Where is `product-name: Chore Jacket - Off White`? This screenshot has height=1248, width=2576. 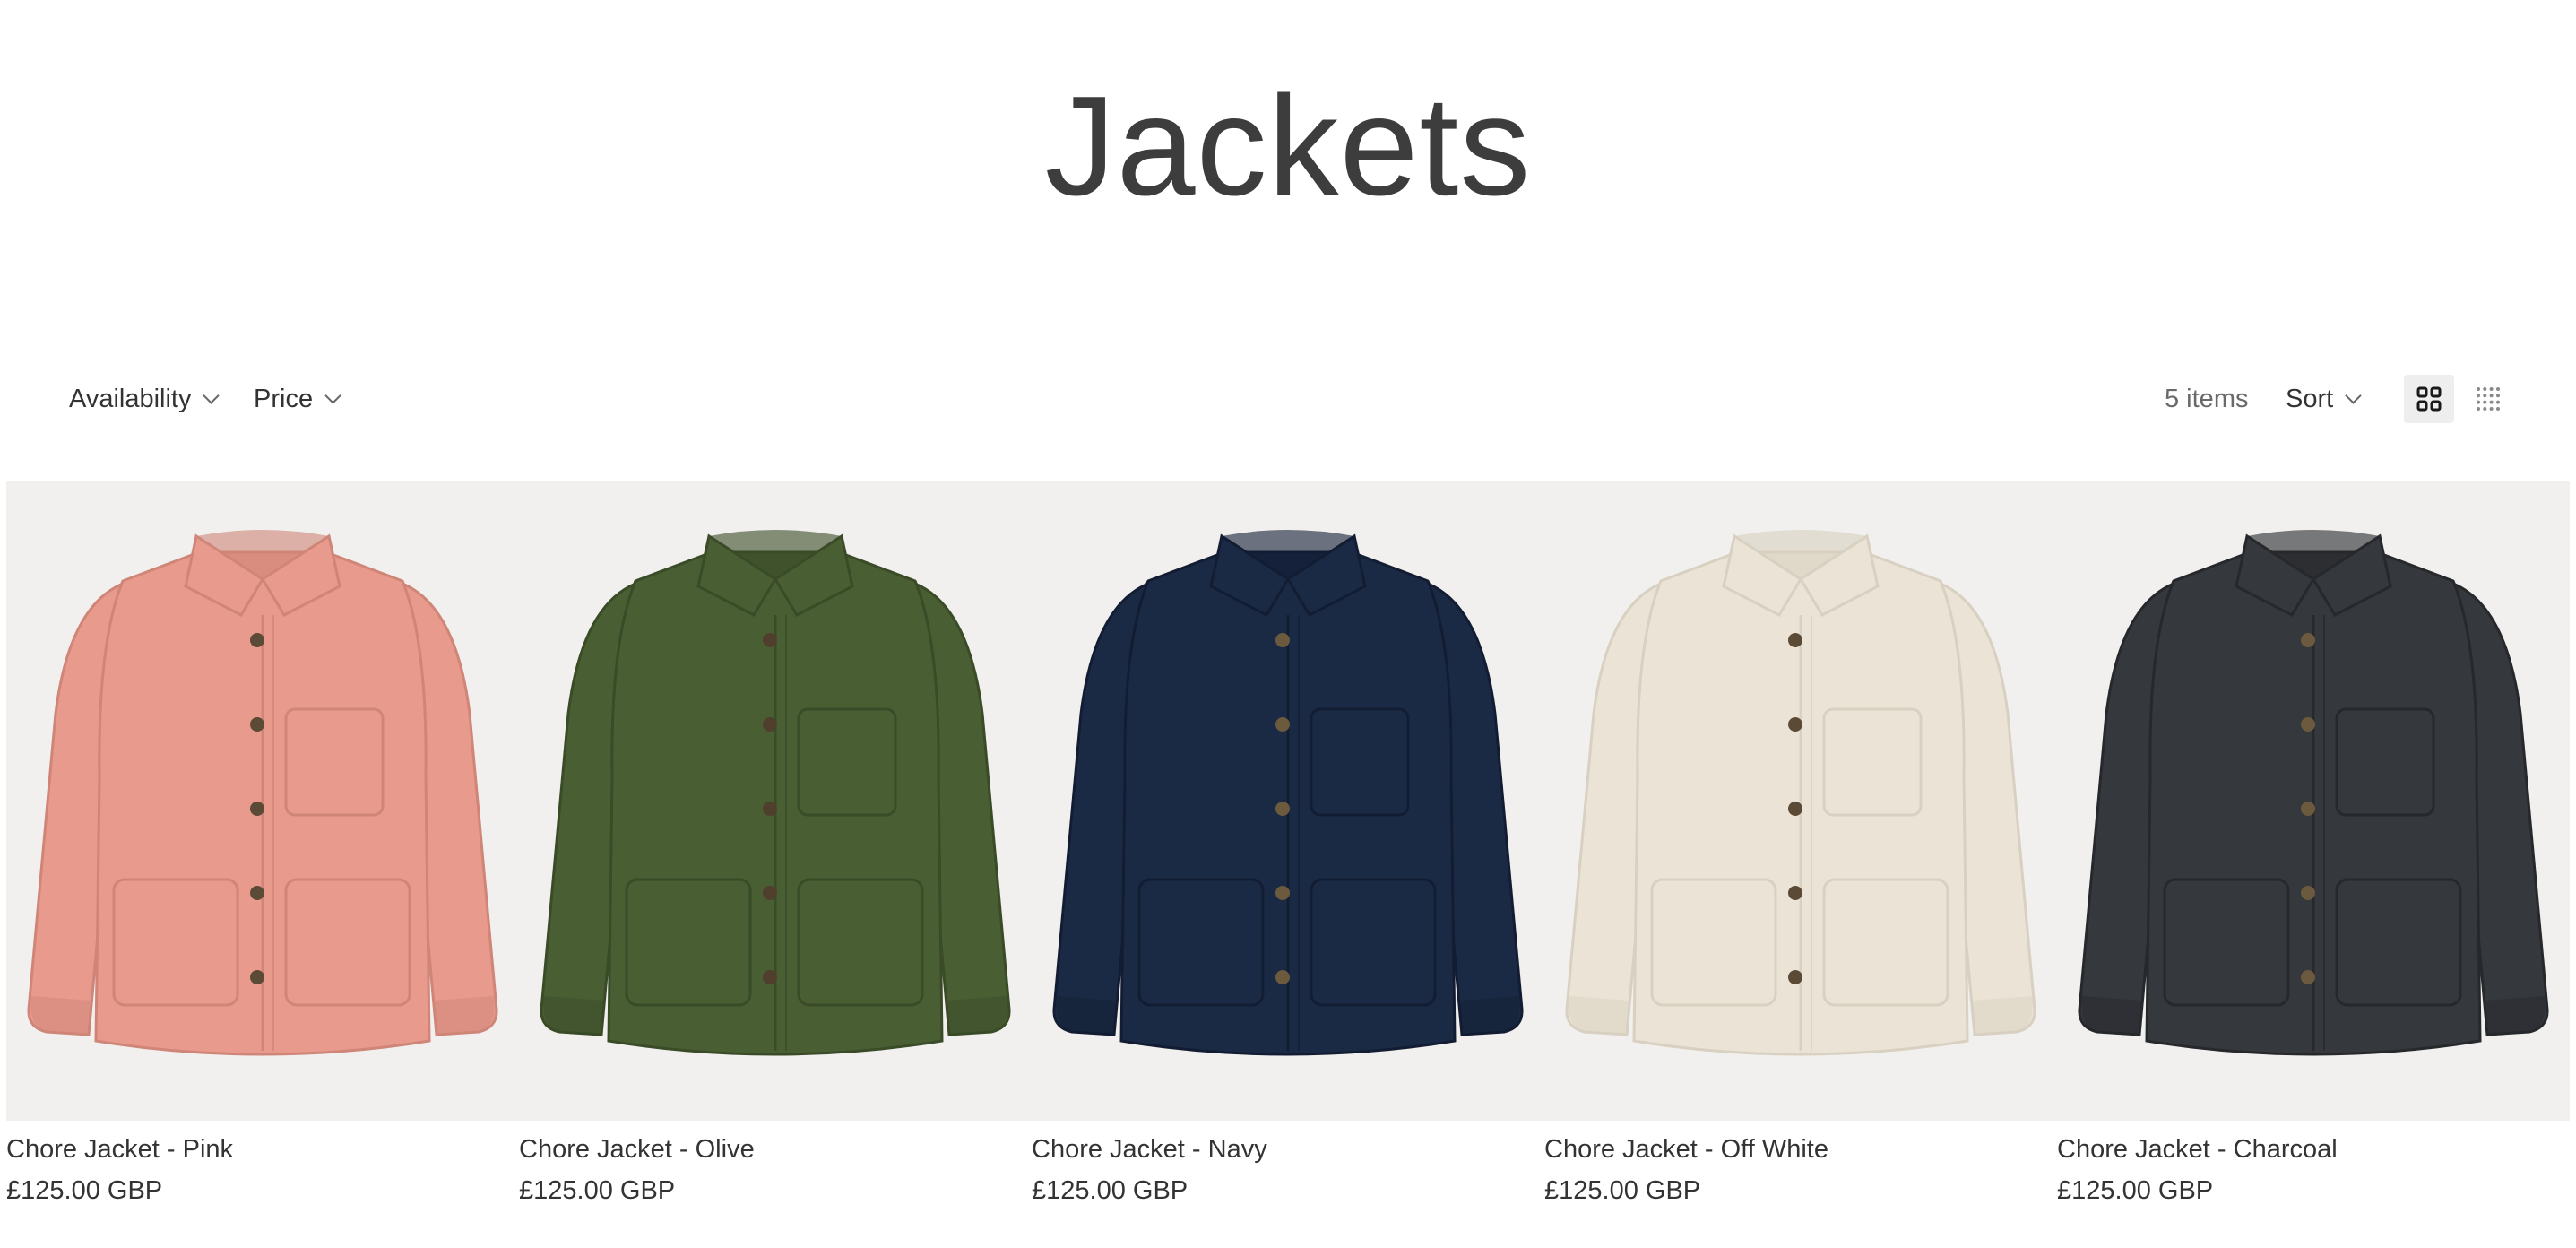
product-name: Chore Jacket - Off White is located at coordinates (1686, 1150).